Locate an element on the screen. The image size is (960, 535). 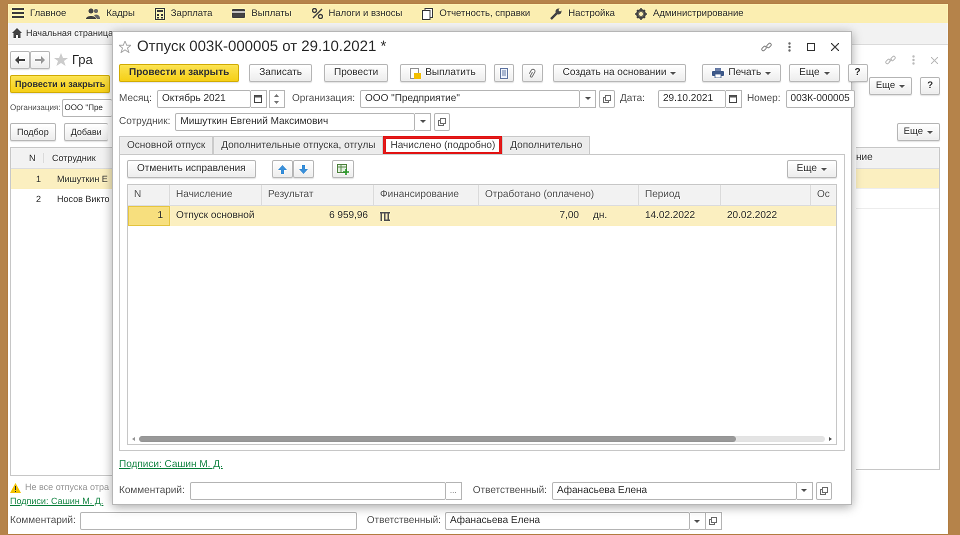
column-header: Ос is located at coordinates (823, 195).